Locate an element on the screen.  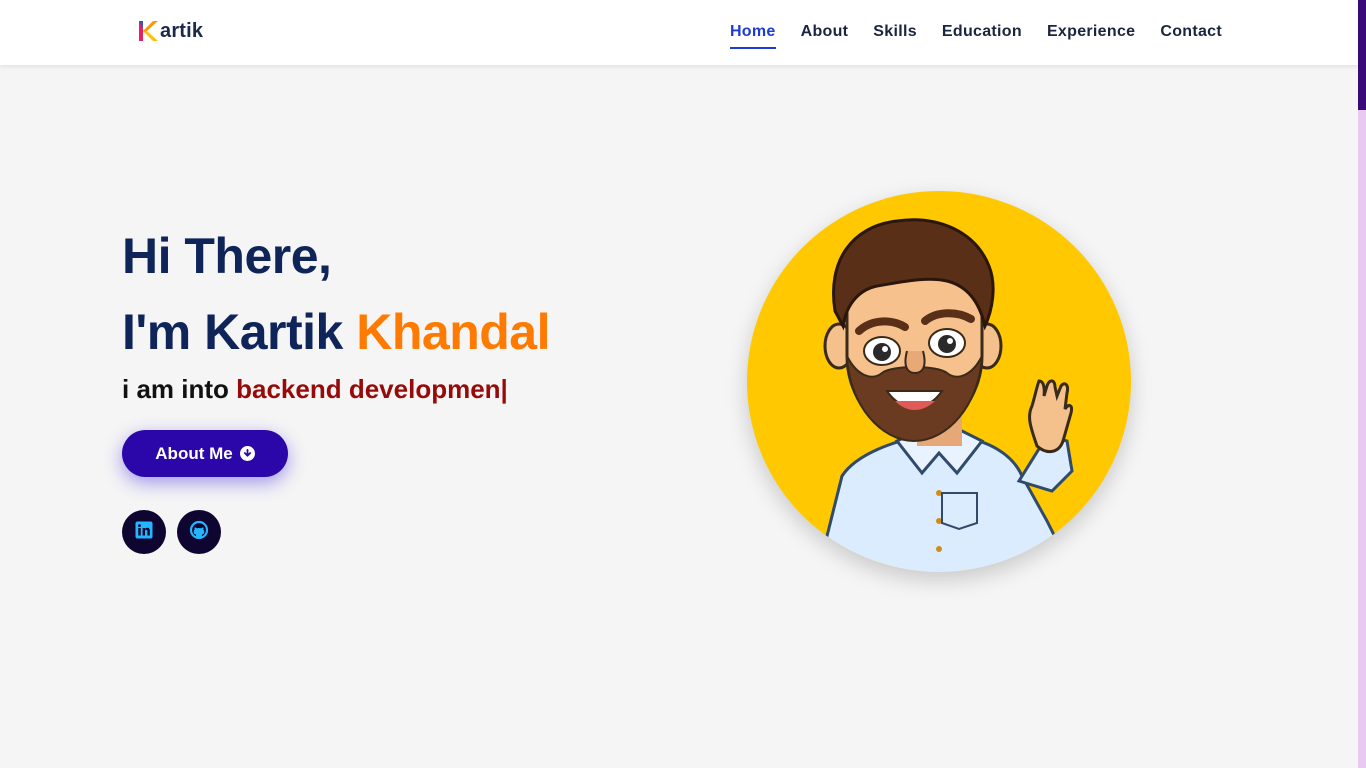
linkedin-button is located at coordinates (144, 532).